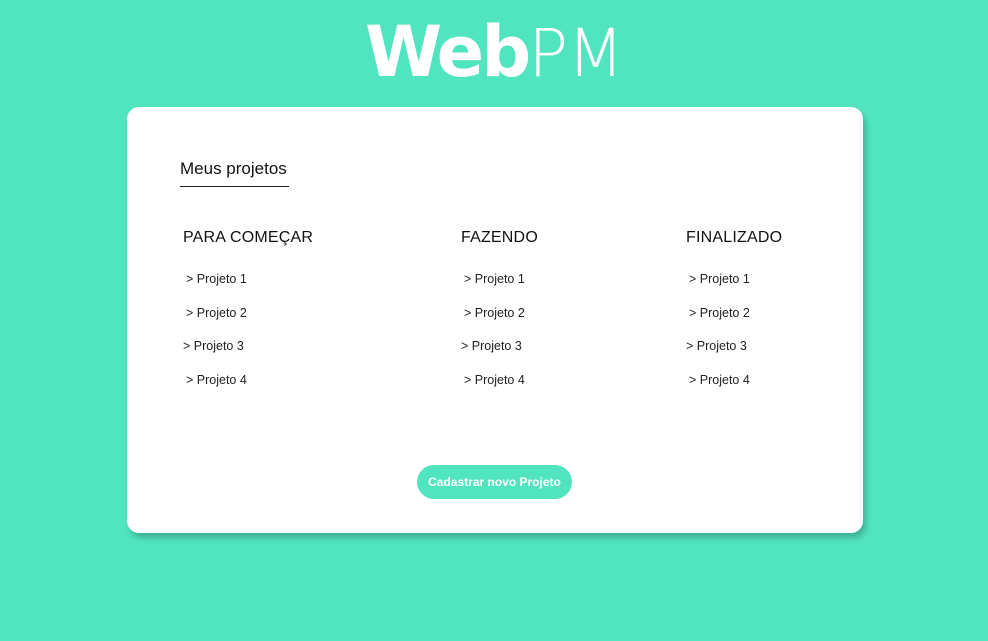  What do you see at coordinates (248, 237) in the screenshot?
I see `column-heading: PARA COMEÇAR` at bounding box center [248, 237].